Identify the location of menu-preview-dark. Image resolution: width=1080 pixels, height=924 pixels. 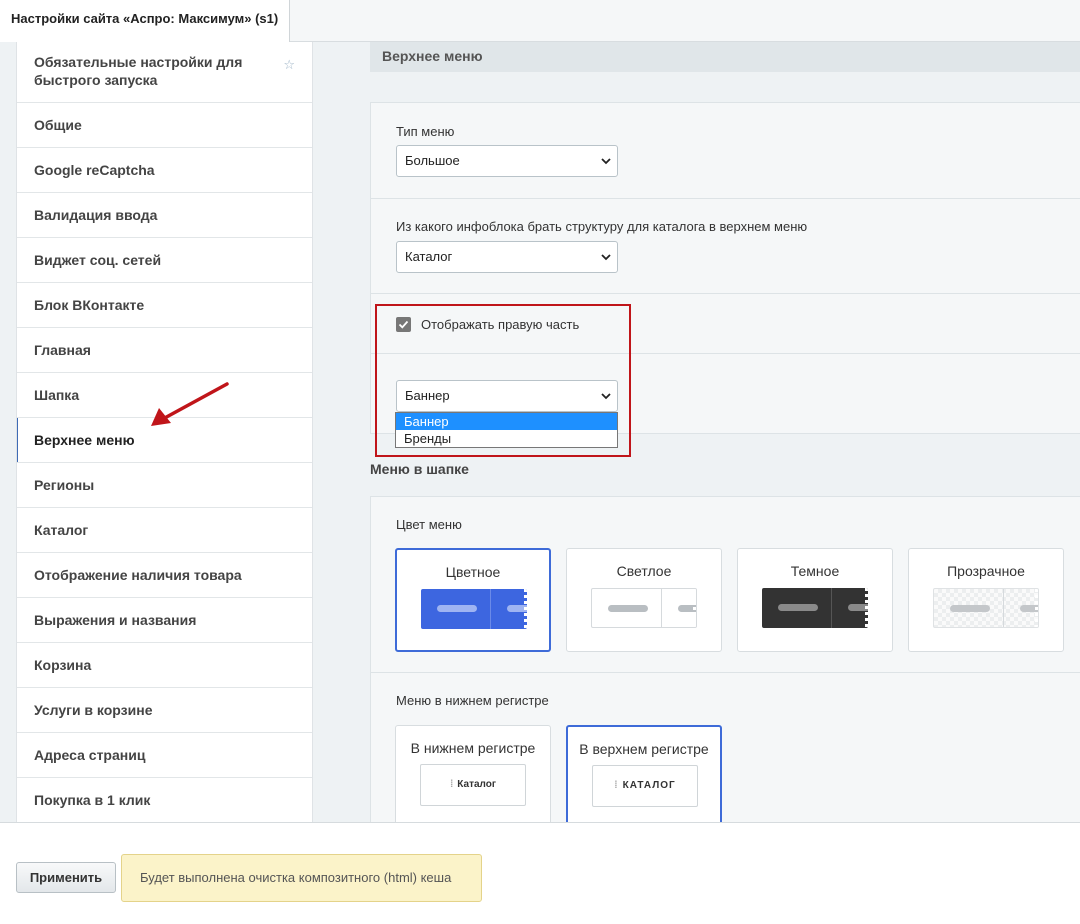
(815, 608).